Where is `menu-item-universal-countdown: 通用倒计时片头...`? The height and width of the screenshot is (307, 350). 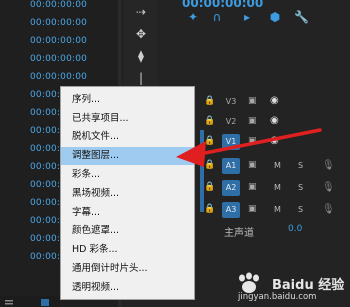
menu-item-universal-countdown: 通用倒计时片头... is located at coordinates (127, 269).